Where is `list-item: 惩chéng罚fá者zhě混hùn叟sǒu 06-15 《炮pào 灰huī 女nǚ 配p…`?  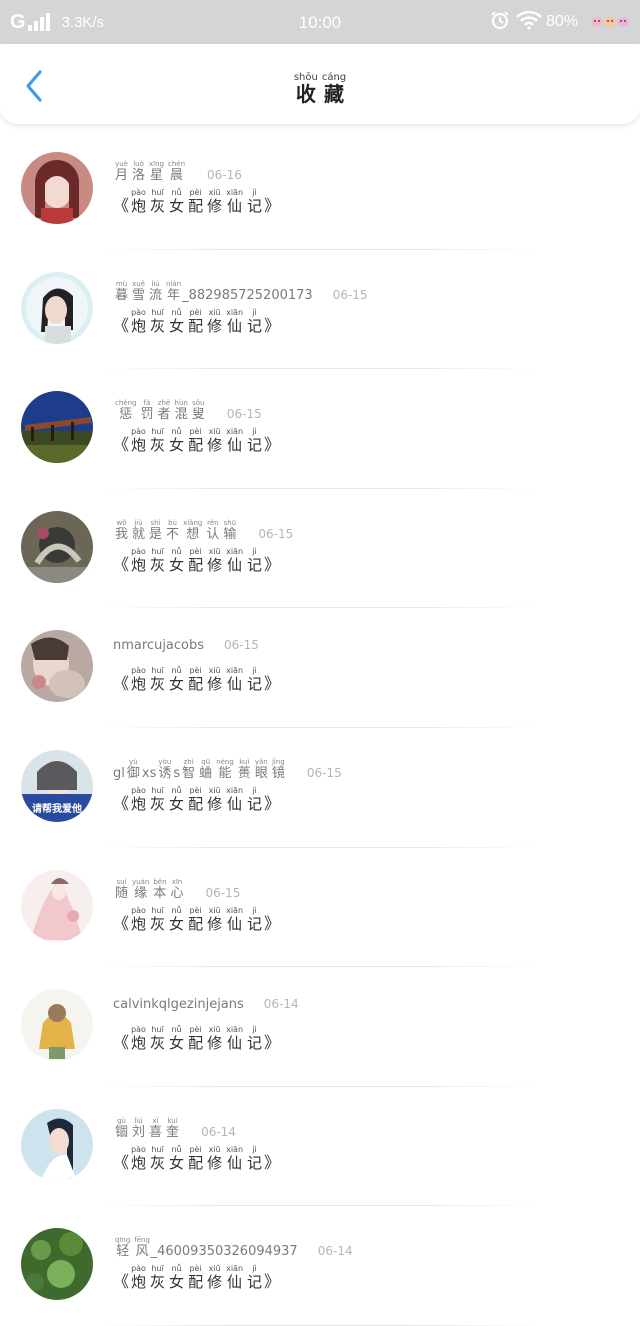
list-item: 惩chéng罚fá者zhě混hùn叟sǒu 06-15 《炮pào 灰huī 女nǚ 配p… is located at coordinates (320, 429).